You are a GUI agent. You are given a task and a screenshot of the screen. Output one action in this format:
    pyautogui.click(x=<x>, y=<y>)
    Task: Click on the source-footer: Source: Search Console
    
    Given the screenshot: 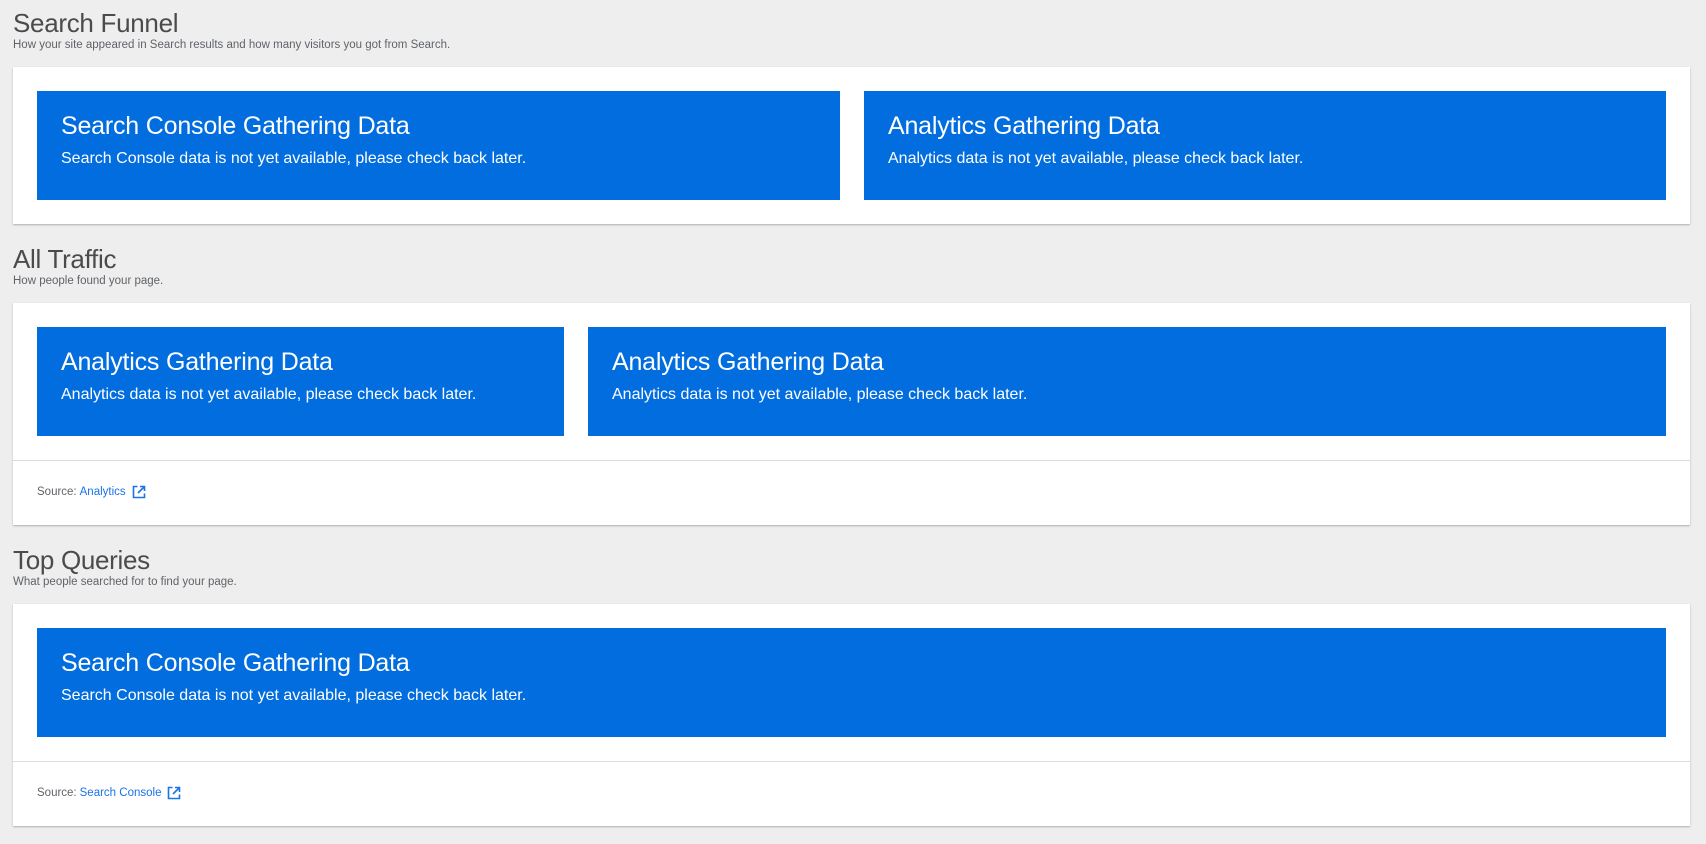 What is the action you would take?
    pyautogui.click(x=109, y=793)
    